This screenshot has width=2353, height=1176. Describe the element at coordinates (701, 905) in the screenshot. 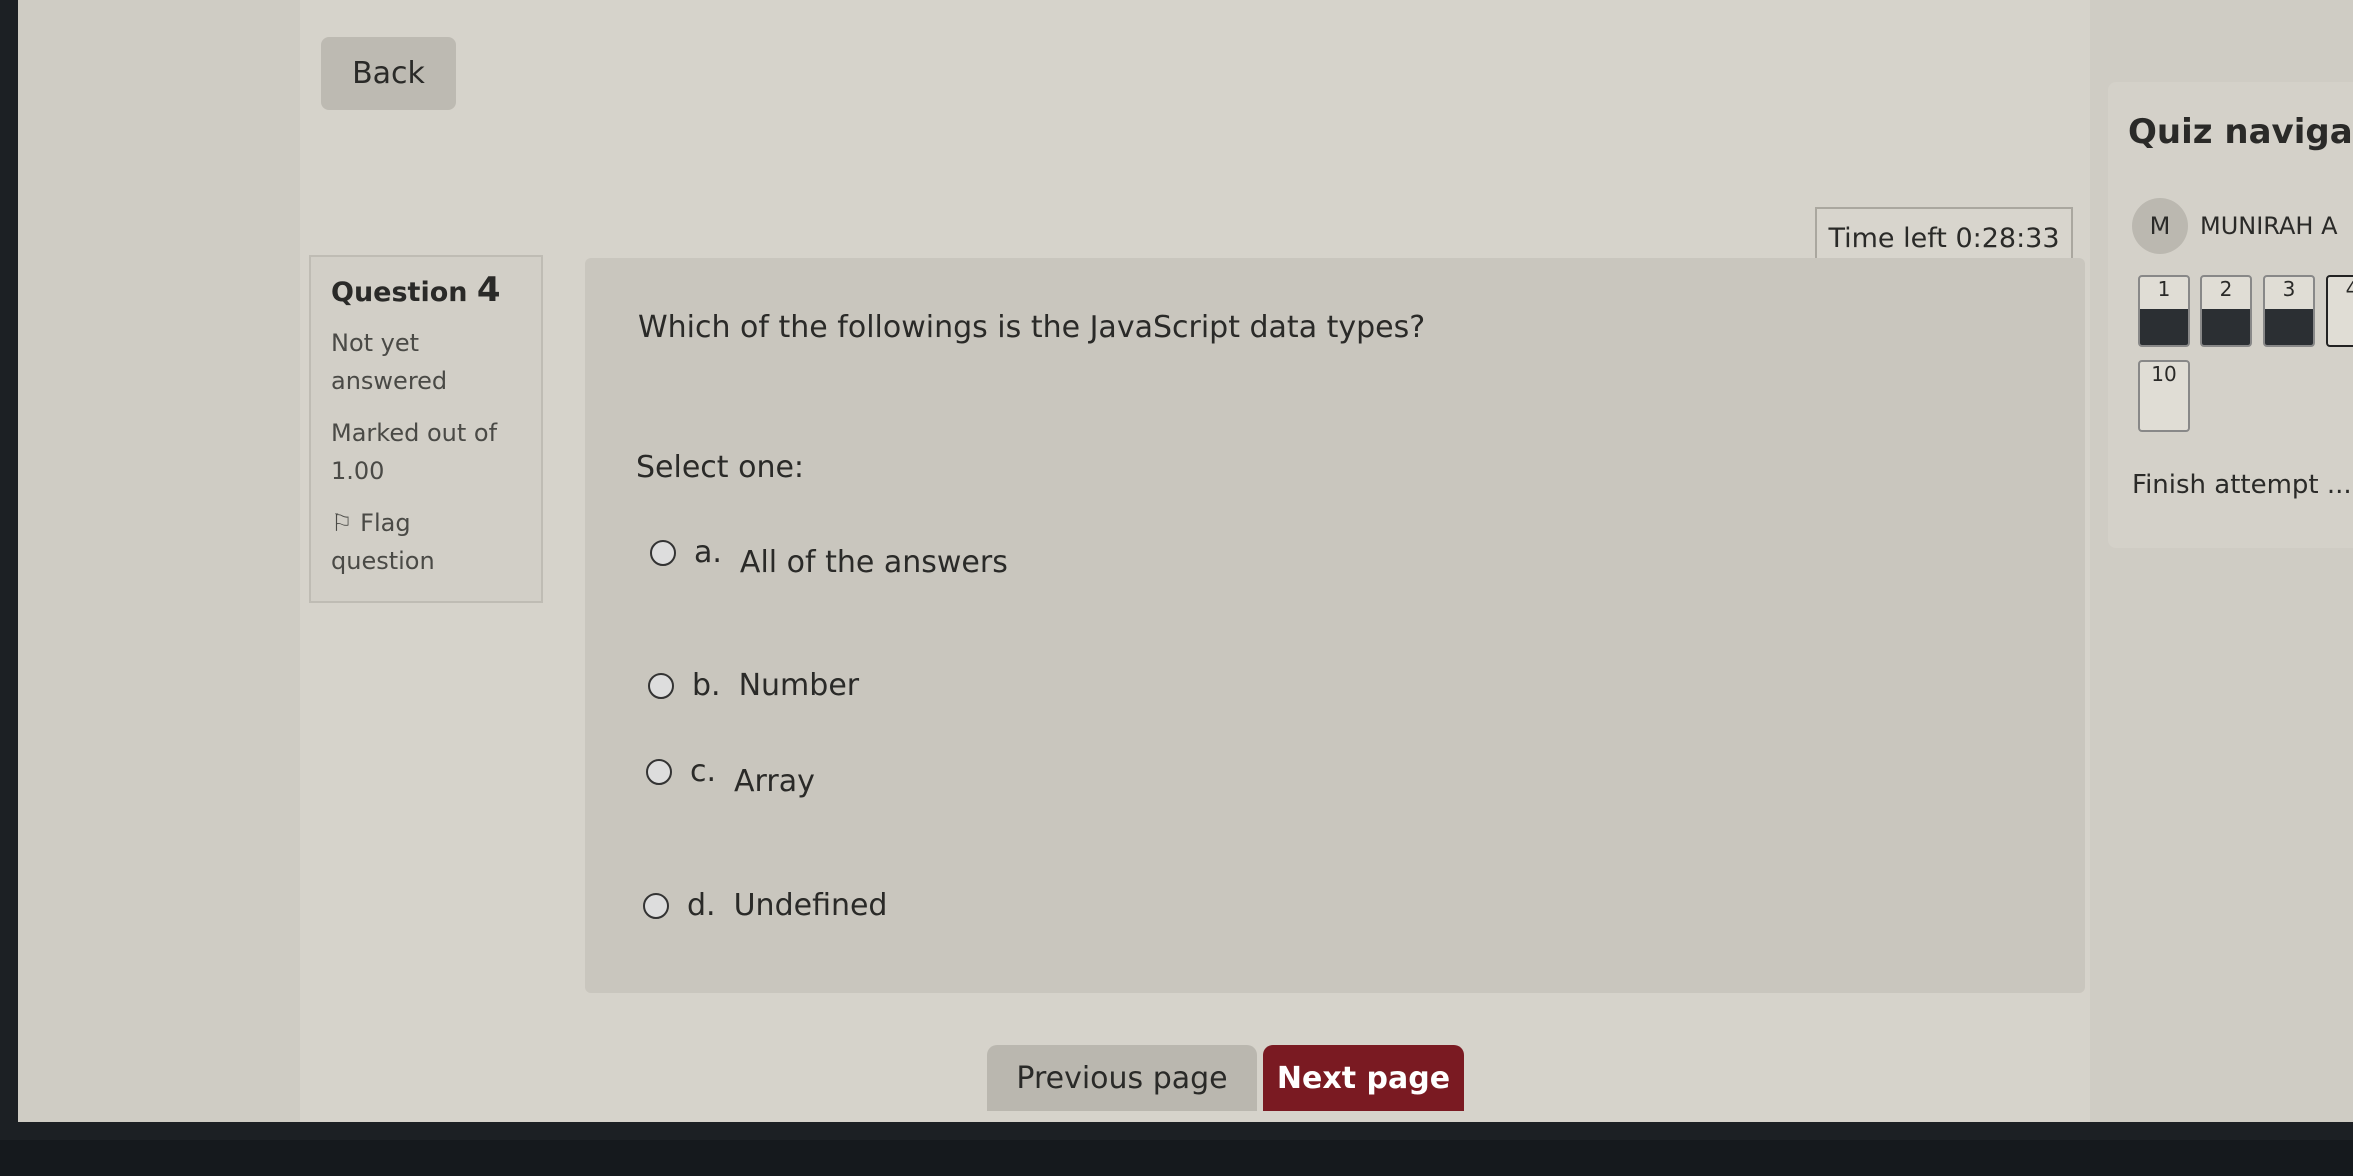

I see `option-letter: d.` at that location.